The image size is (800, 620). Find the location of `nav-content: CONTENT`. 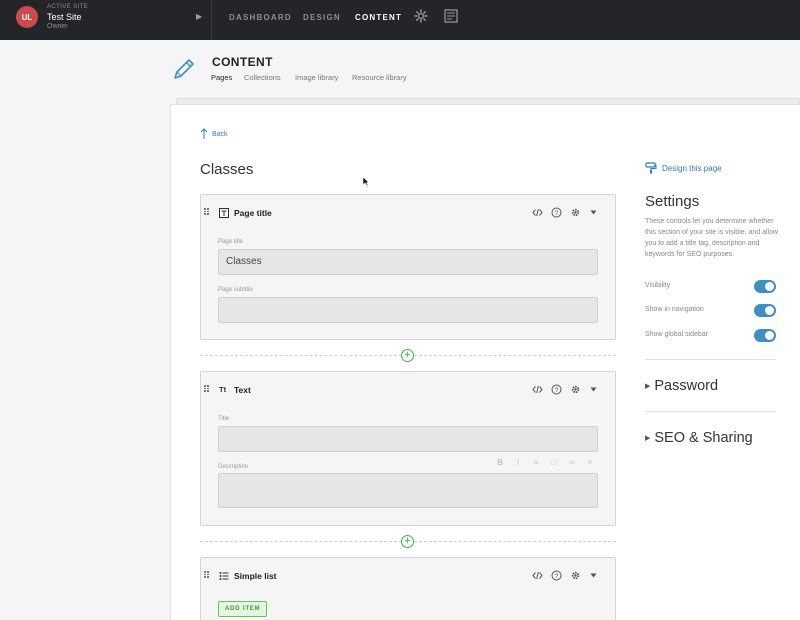

nav-content: CONTENT is located at coordinates (378, 17).